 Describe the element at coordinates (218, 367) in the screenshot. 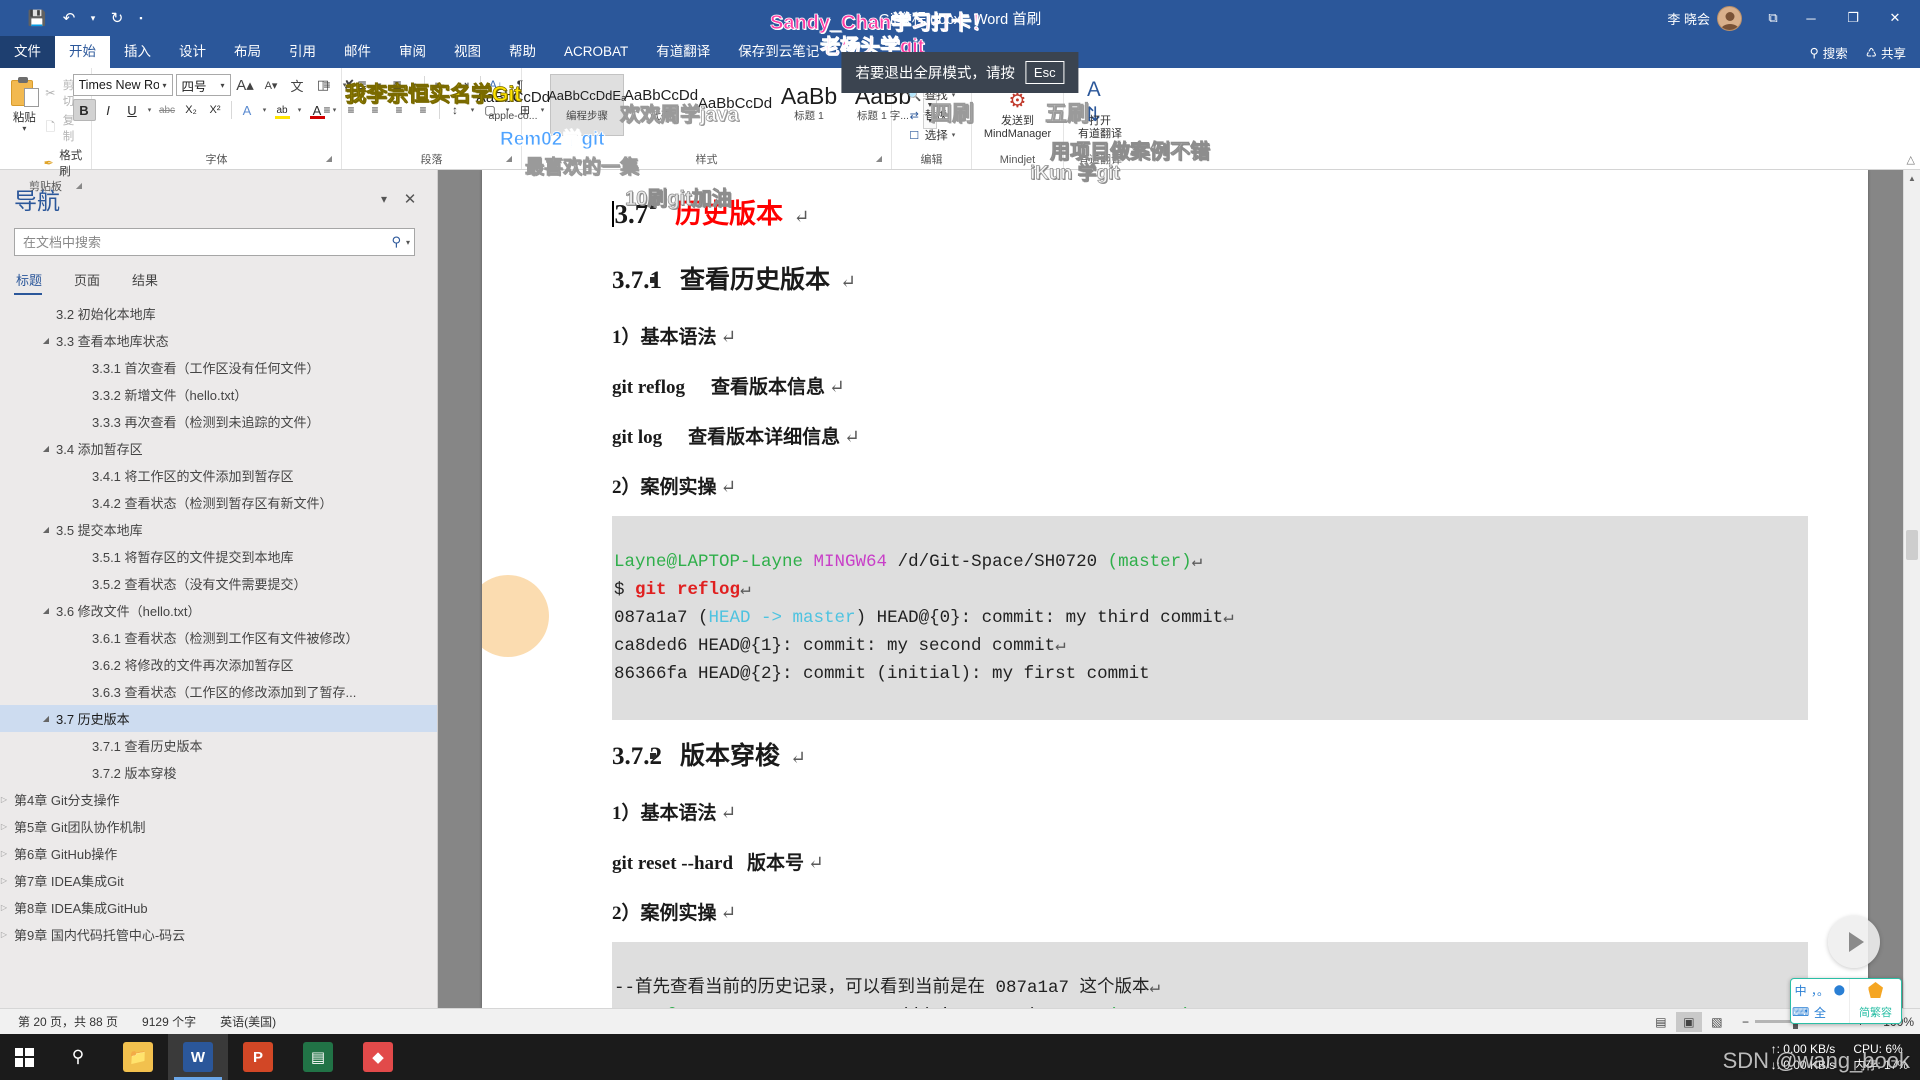

I see `nav-heading-item: 3.3.1 首次查看（工作区没有任何文件）` at that location.